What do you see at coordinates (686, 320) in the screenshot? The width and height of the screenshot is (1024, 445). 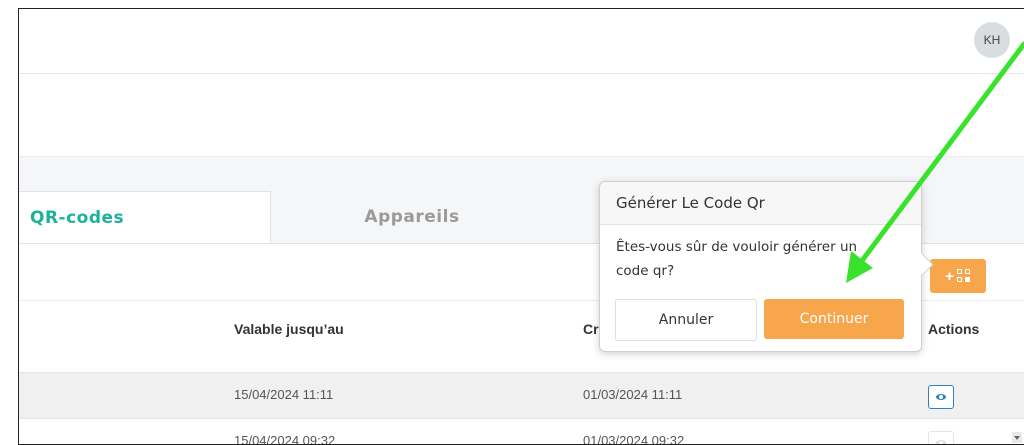 I see `cancel-button: Annuler` at bounding box center [686, 320].